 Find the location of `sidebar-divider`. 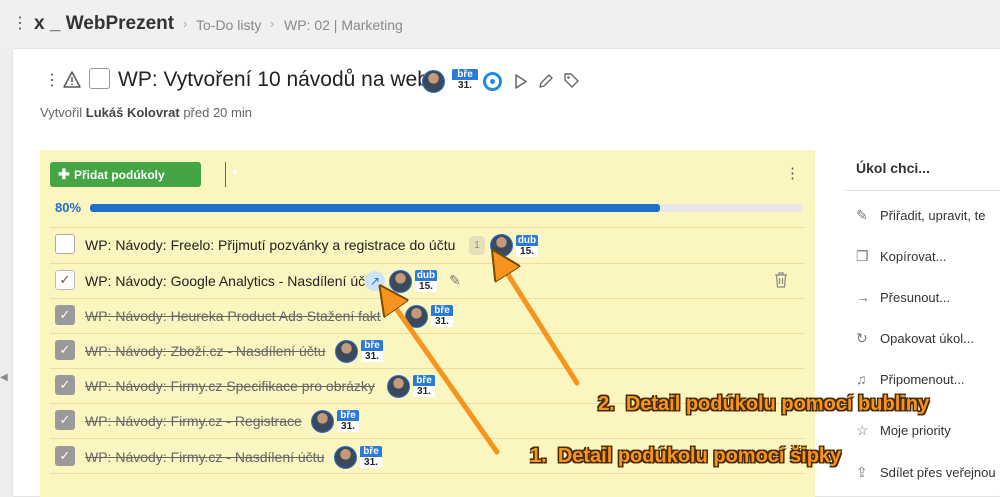

sidebar-divider is located at coordinates (922, 190).